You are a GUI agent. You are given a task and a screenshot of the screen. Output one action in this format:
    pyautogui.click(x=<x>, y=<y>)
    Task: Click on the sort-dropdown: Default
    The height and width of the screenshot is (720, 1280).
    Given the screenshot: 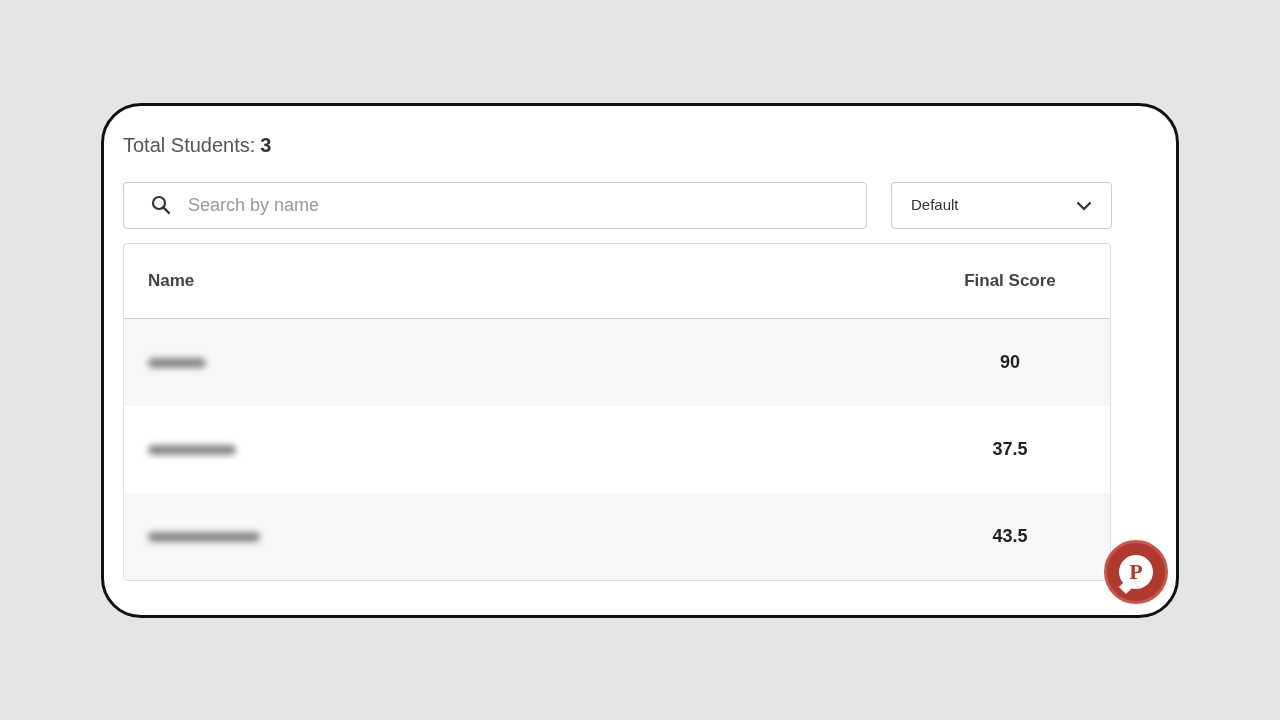 What is the action you would take?
    pyautogui.click(x=1001, y=205)
    